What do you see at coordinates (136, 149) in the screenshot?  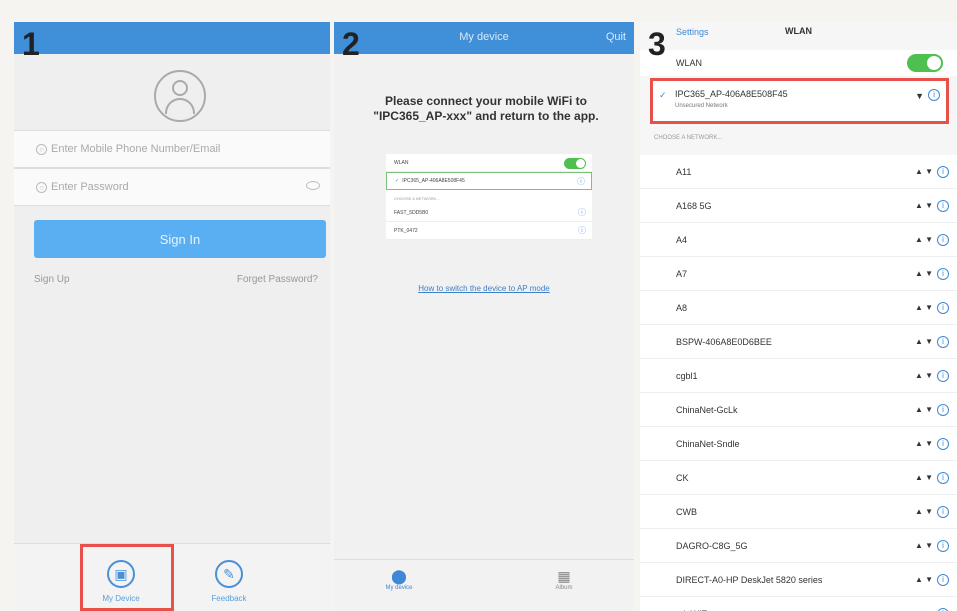 I see `phone-email-placeholder: Enter Mobile Phone Number/Email` at bounding box center [136, 149].